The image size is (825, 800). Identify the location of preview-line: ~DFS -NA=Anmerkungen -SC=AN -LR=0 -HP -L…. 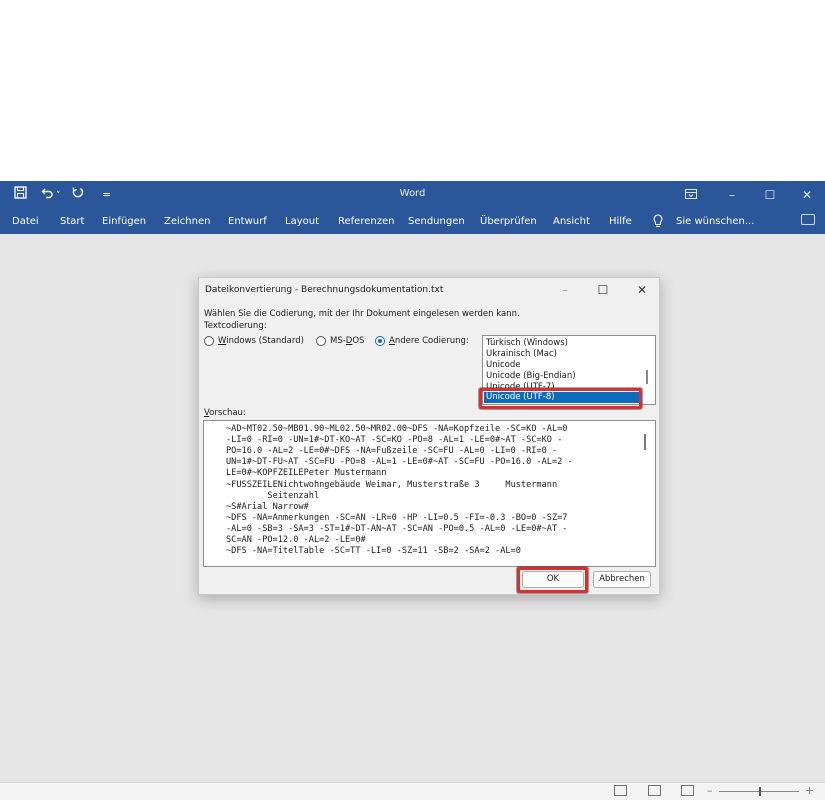
(397, 518).